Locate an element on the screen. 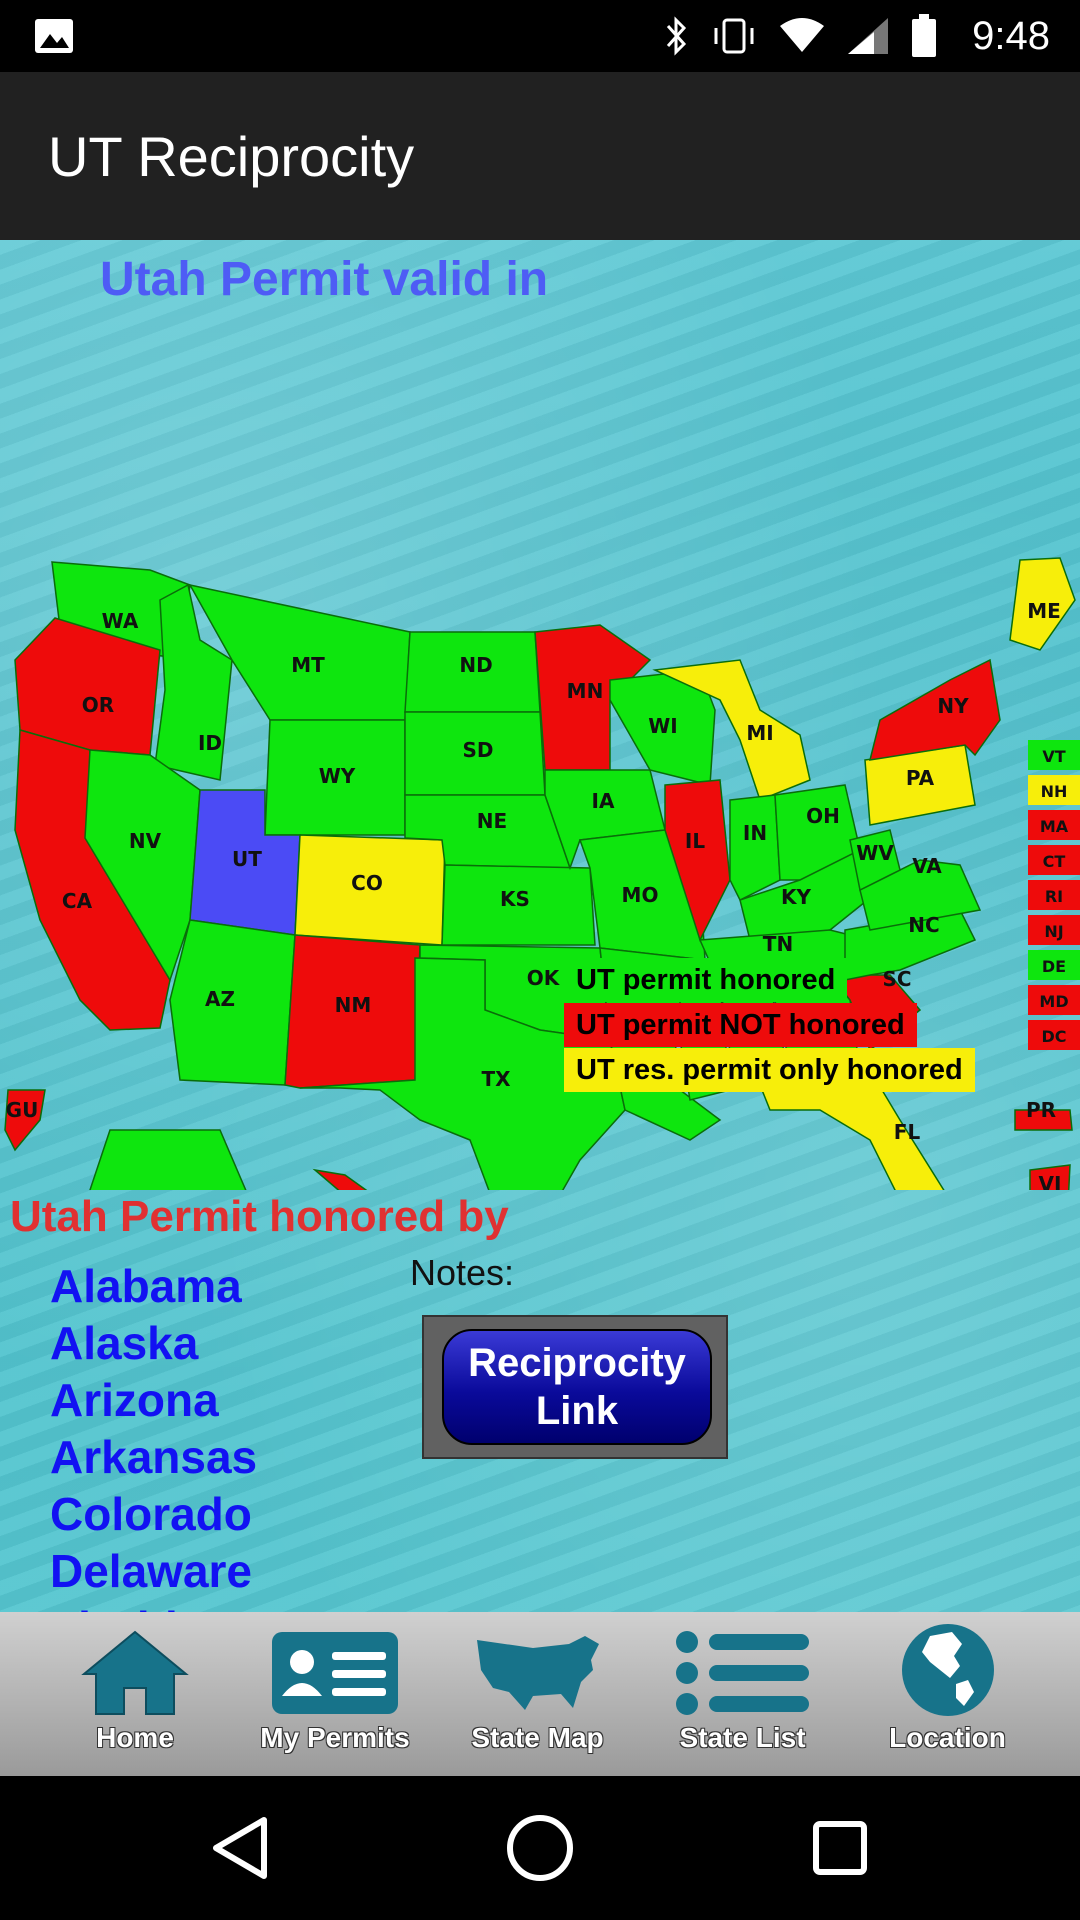 This screenshot has height=1920, width=1080. back-icon is located at coordinates (240, 1848).